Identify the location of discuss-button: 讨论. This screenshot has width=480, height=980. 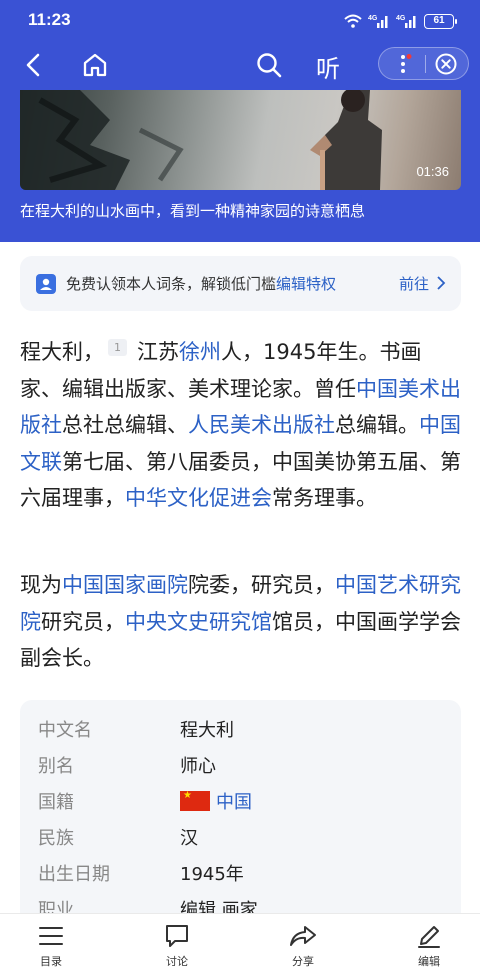
(177, 945).